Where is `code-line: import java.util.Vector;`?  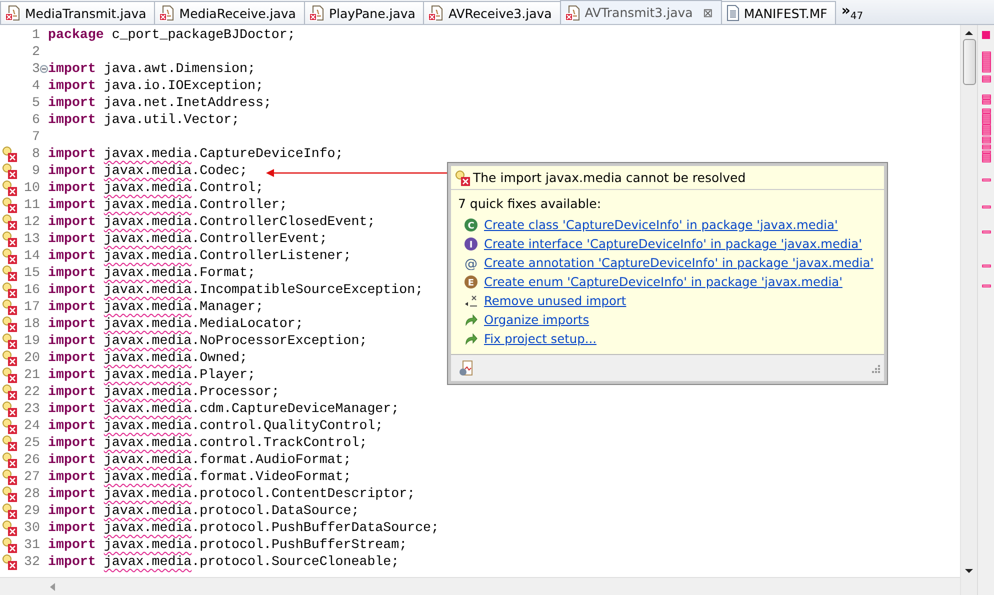
code-line: import java.util.Vector; is located at coordinates (144, 119).